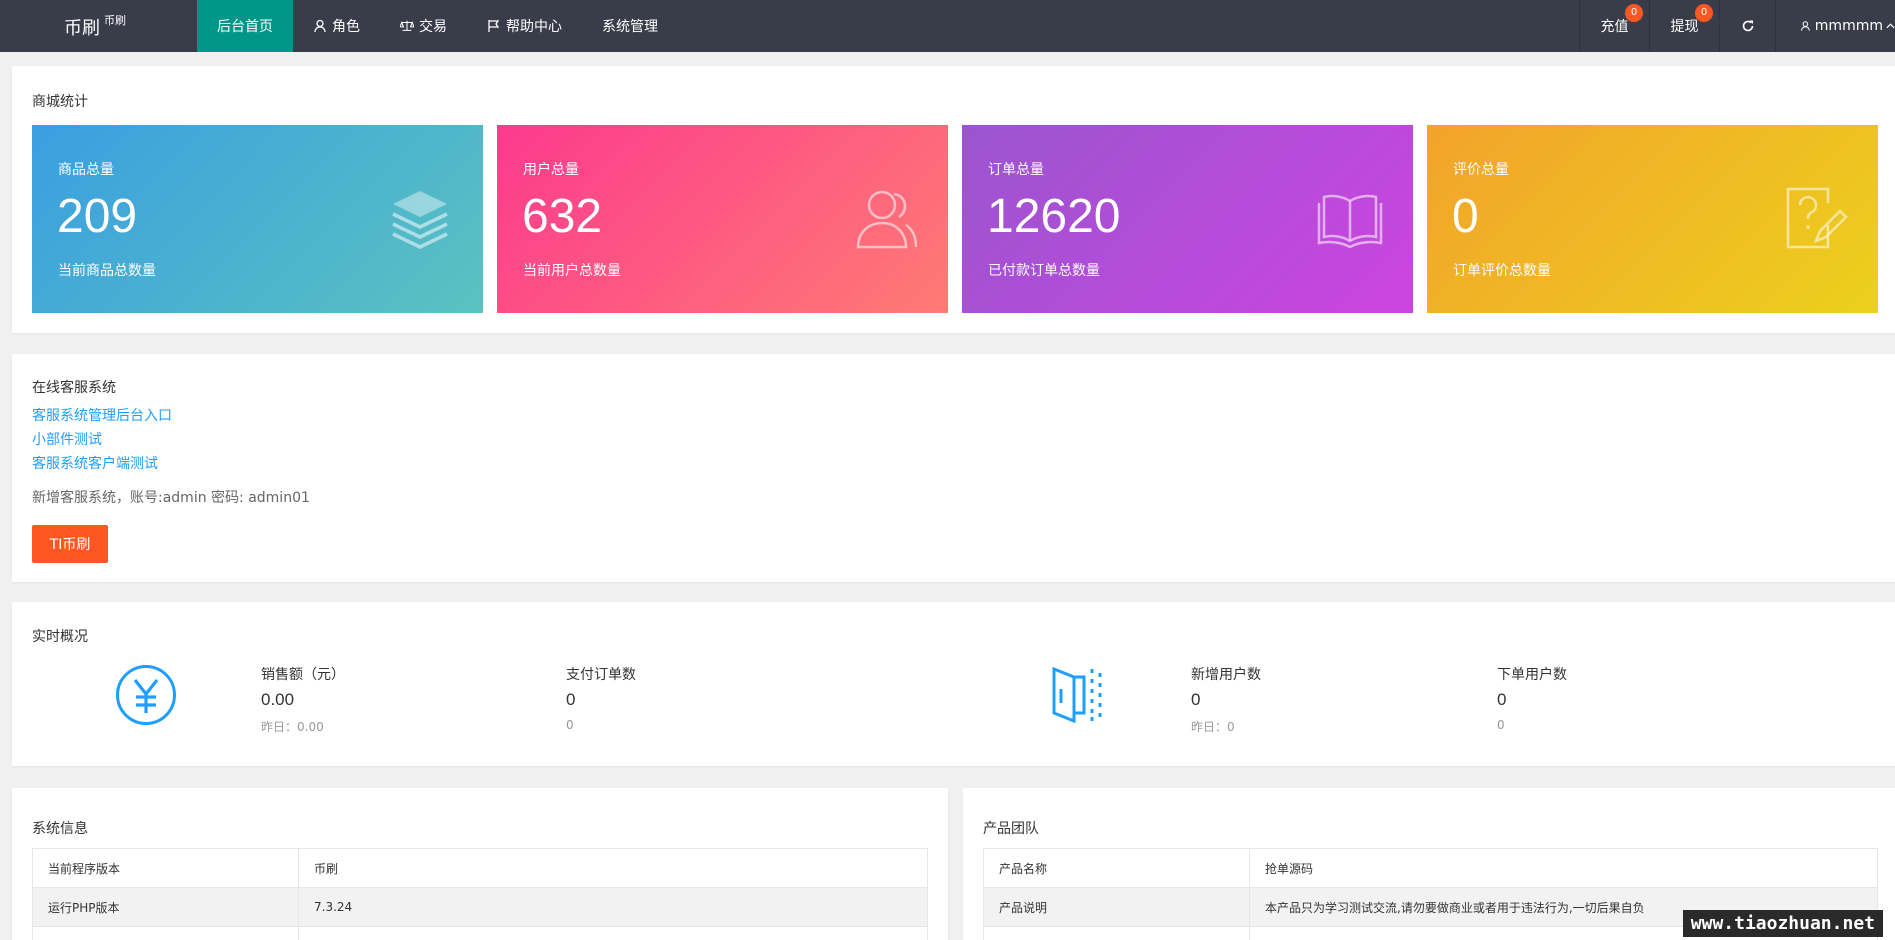 This screenshot has height=940, width=1895. Describe the element at coordinates (613, 868) in the screenshot. I see `table-cell-value: 币刷` at that location.